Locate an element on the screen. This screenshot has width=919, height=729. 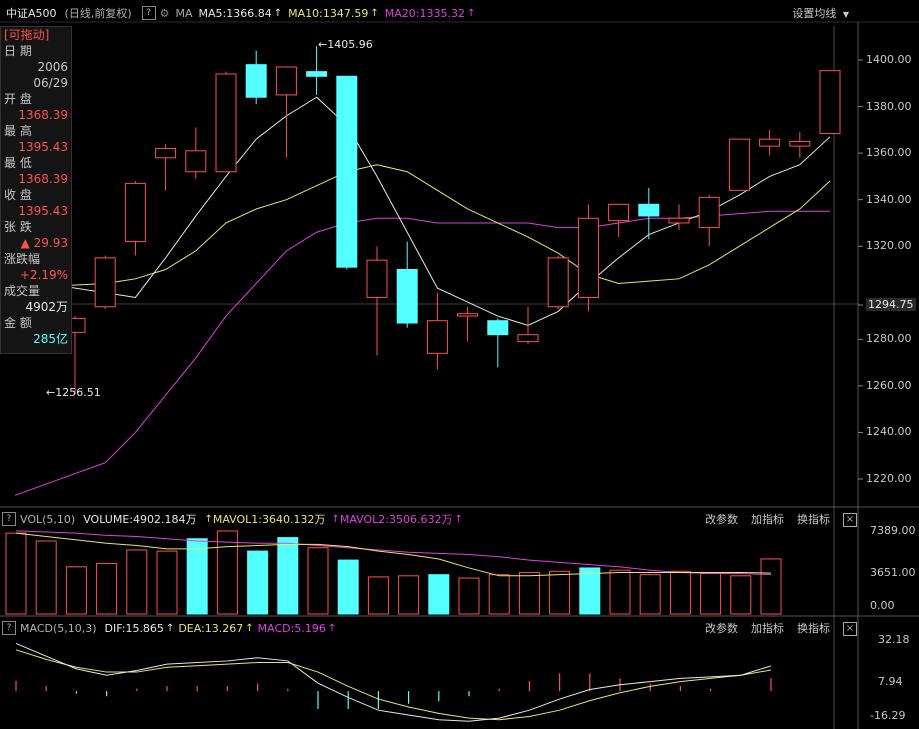
draggable-label: [可拖动] is located at coordinates (36, 35).